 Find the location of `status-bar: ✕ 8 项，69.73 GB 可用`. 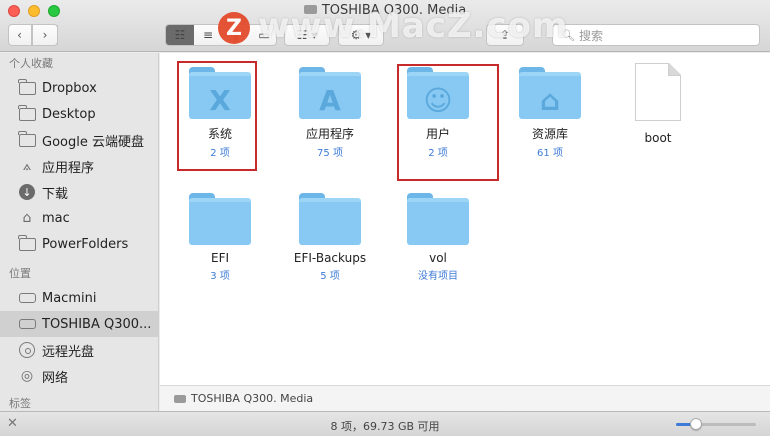

status-bar: ✕ 8 项，69.73 GB 可用 is located at coordinates (385, 423).